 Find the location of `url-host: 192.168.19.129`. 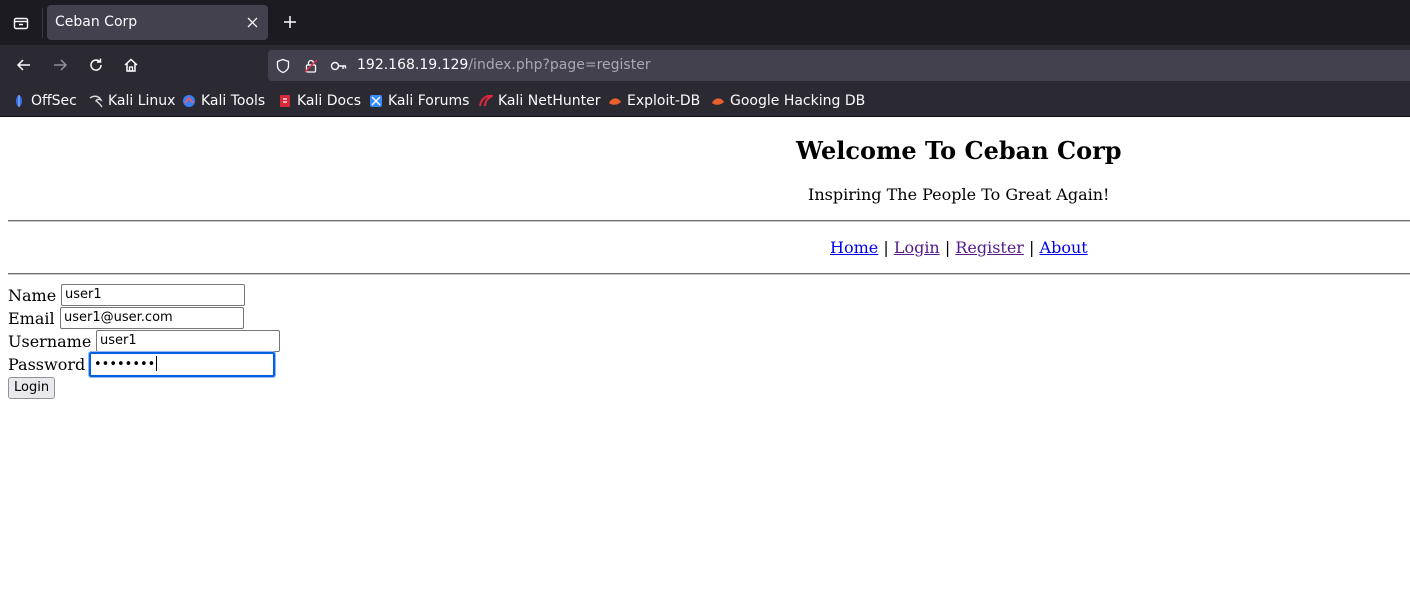

url-host: 192.168.19.129 is located at coordinates (413, 65).